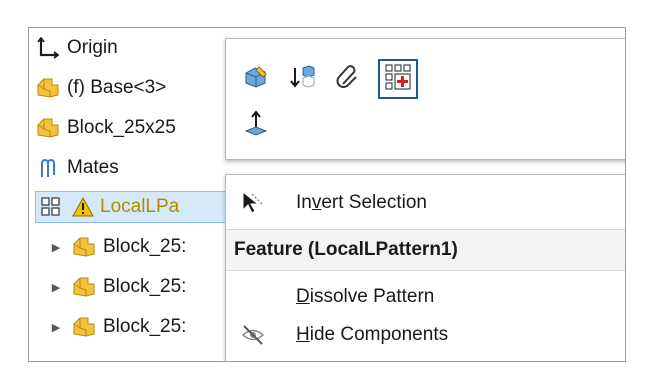  Describe the element at coordinates (253, 335) in the screenshot. I see `hide-eye-icon` at that location.